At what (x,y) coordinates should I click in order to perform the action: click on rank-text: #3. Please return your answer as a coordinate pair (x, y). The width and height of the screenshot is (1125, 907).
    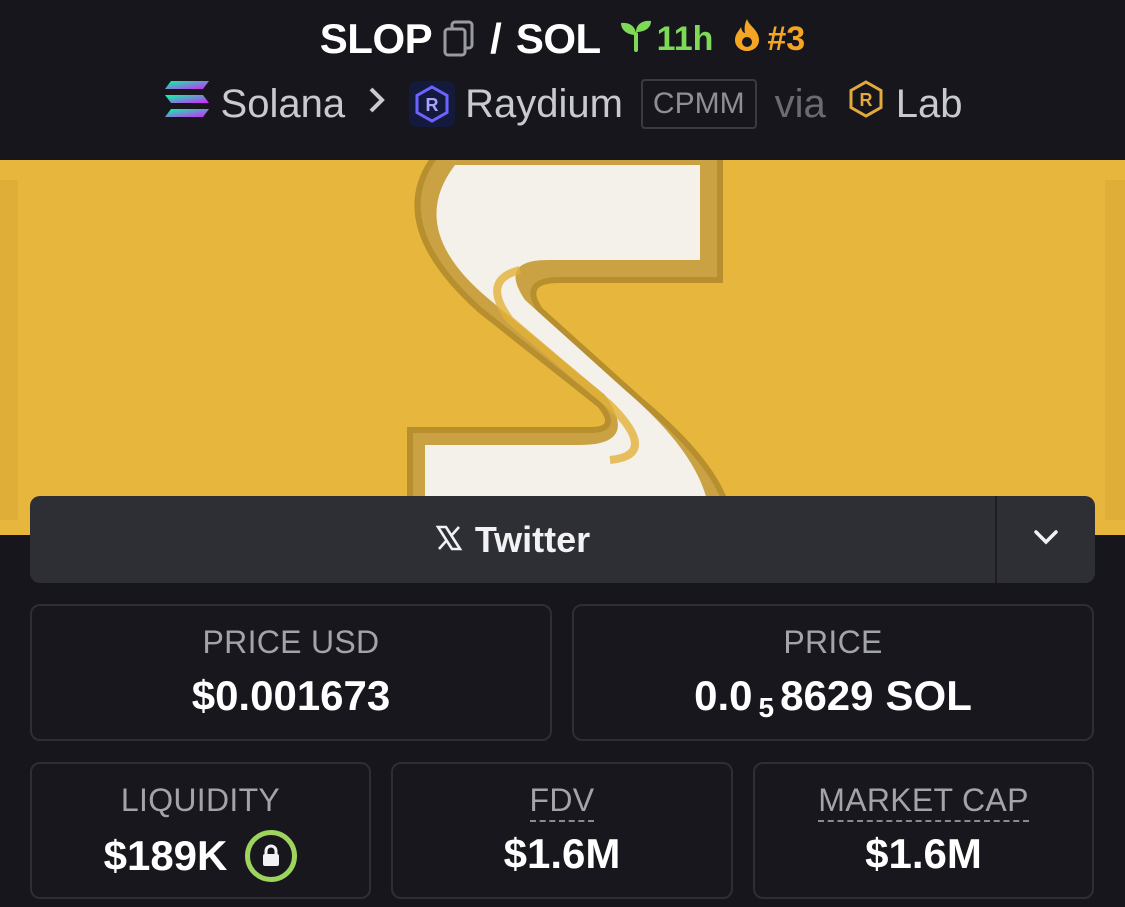
    Looking at the image, I should click on (786, 38).